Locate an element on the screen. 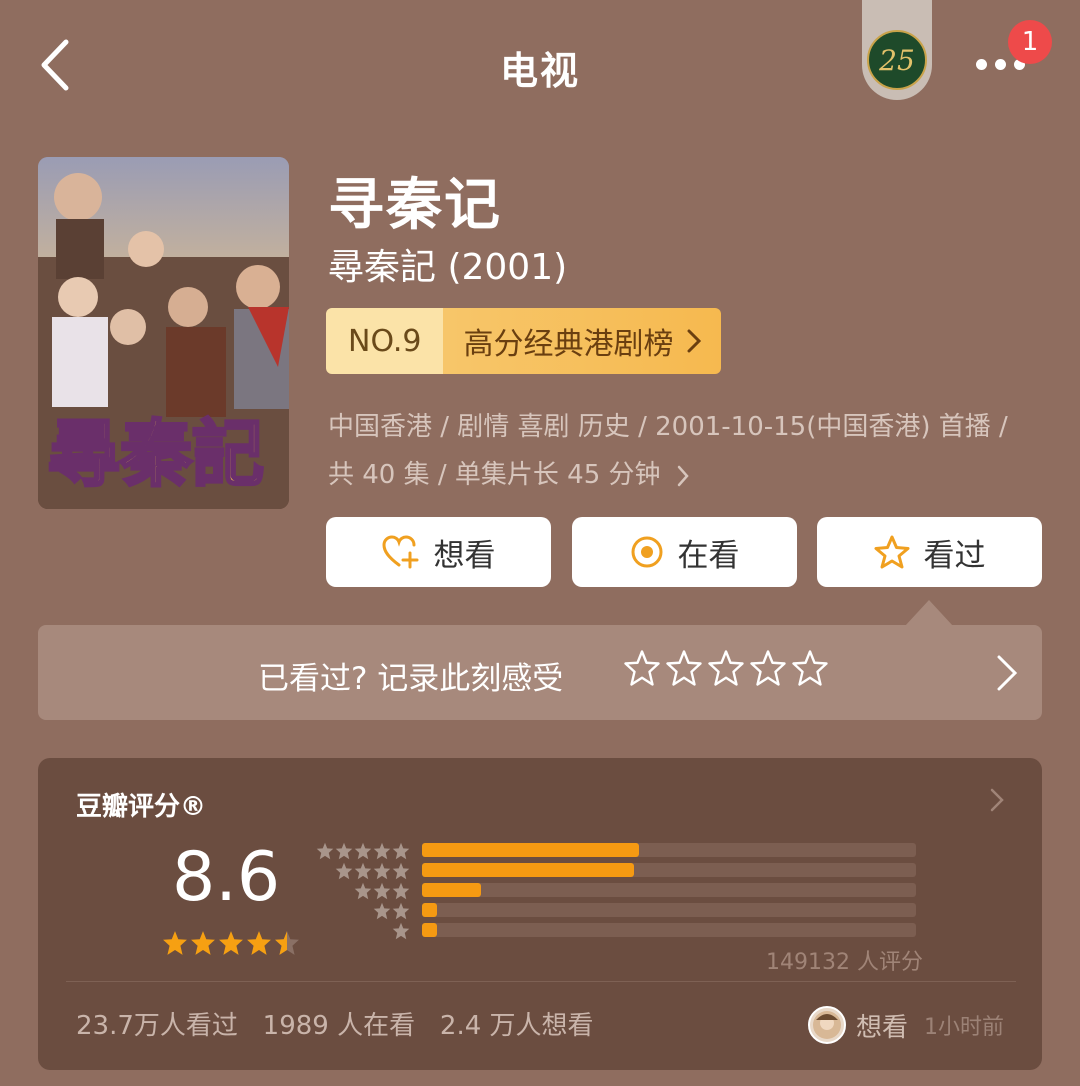  rank-number: NO.9 is located at coordinates (385, 341).